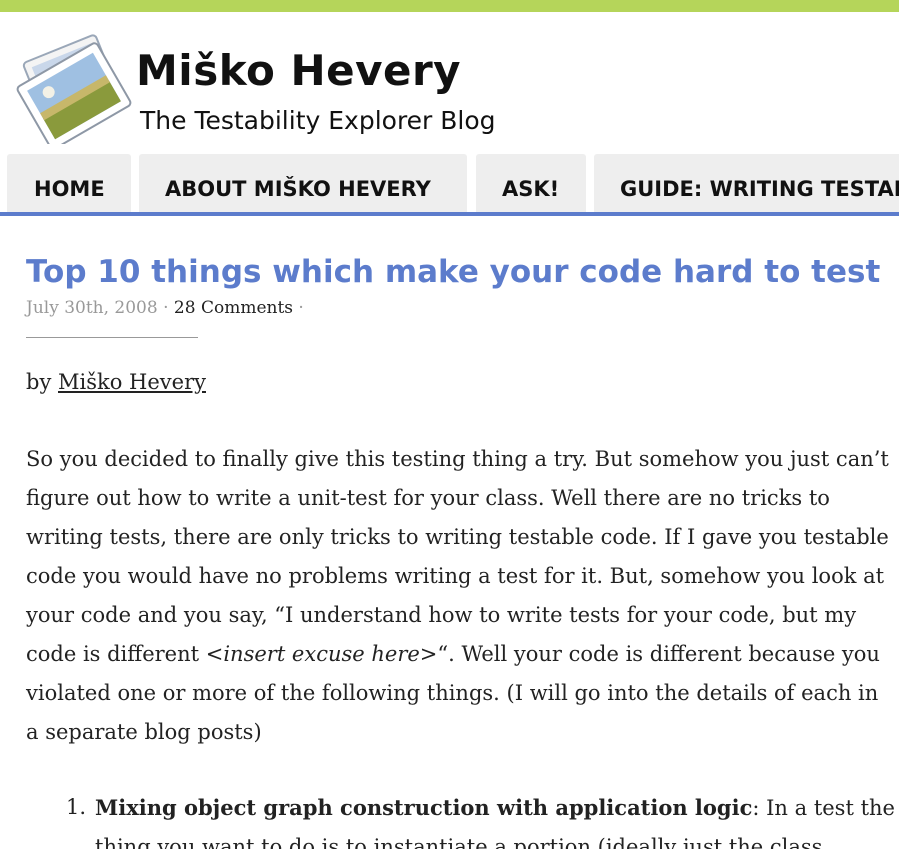  Describe the element at coordinates (92, 308) in the screenshot. I see `post-date: July 30th, 2008` at that location.